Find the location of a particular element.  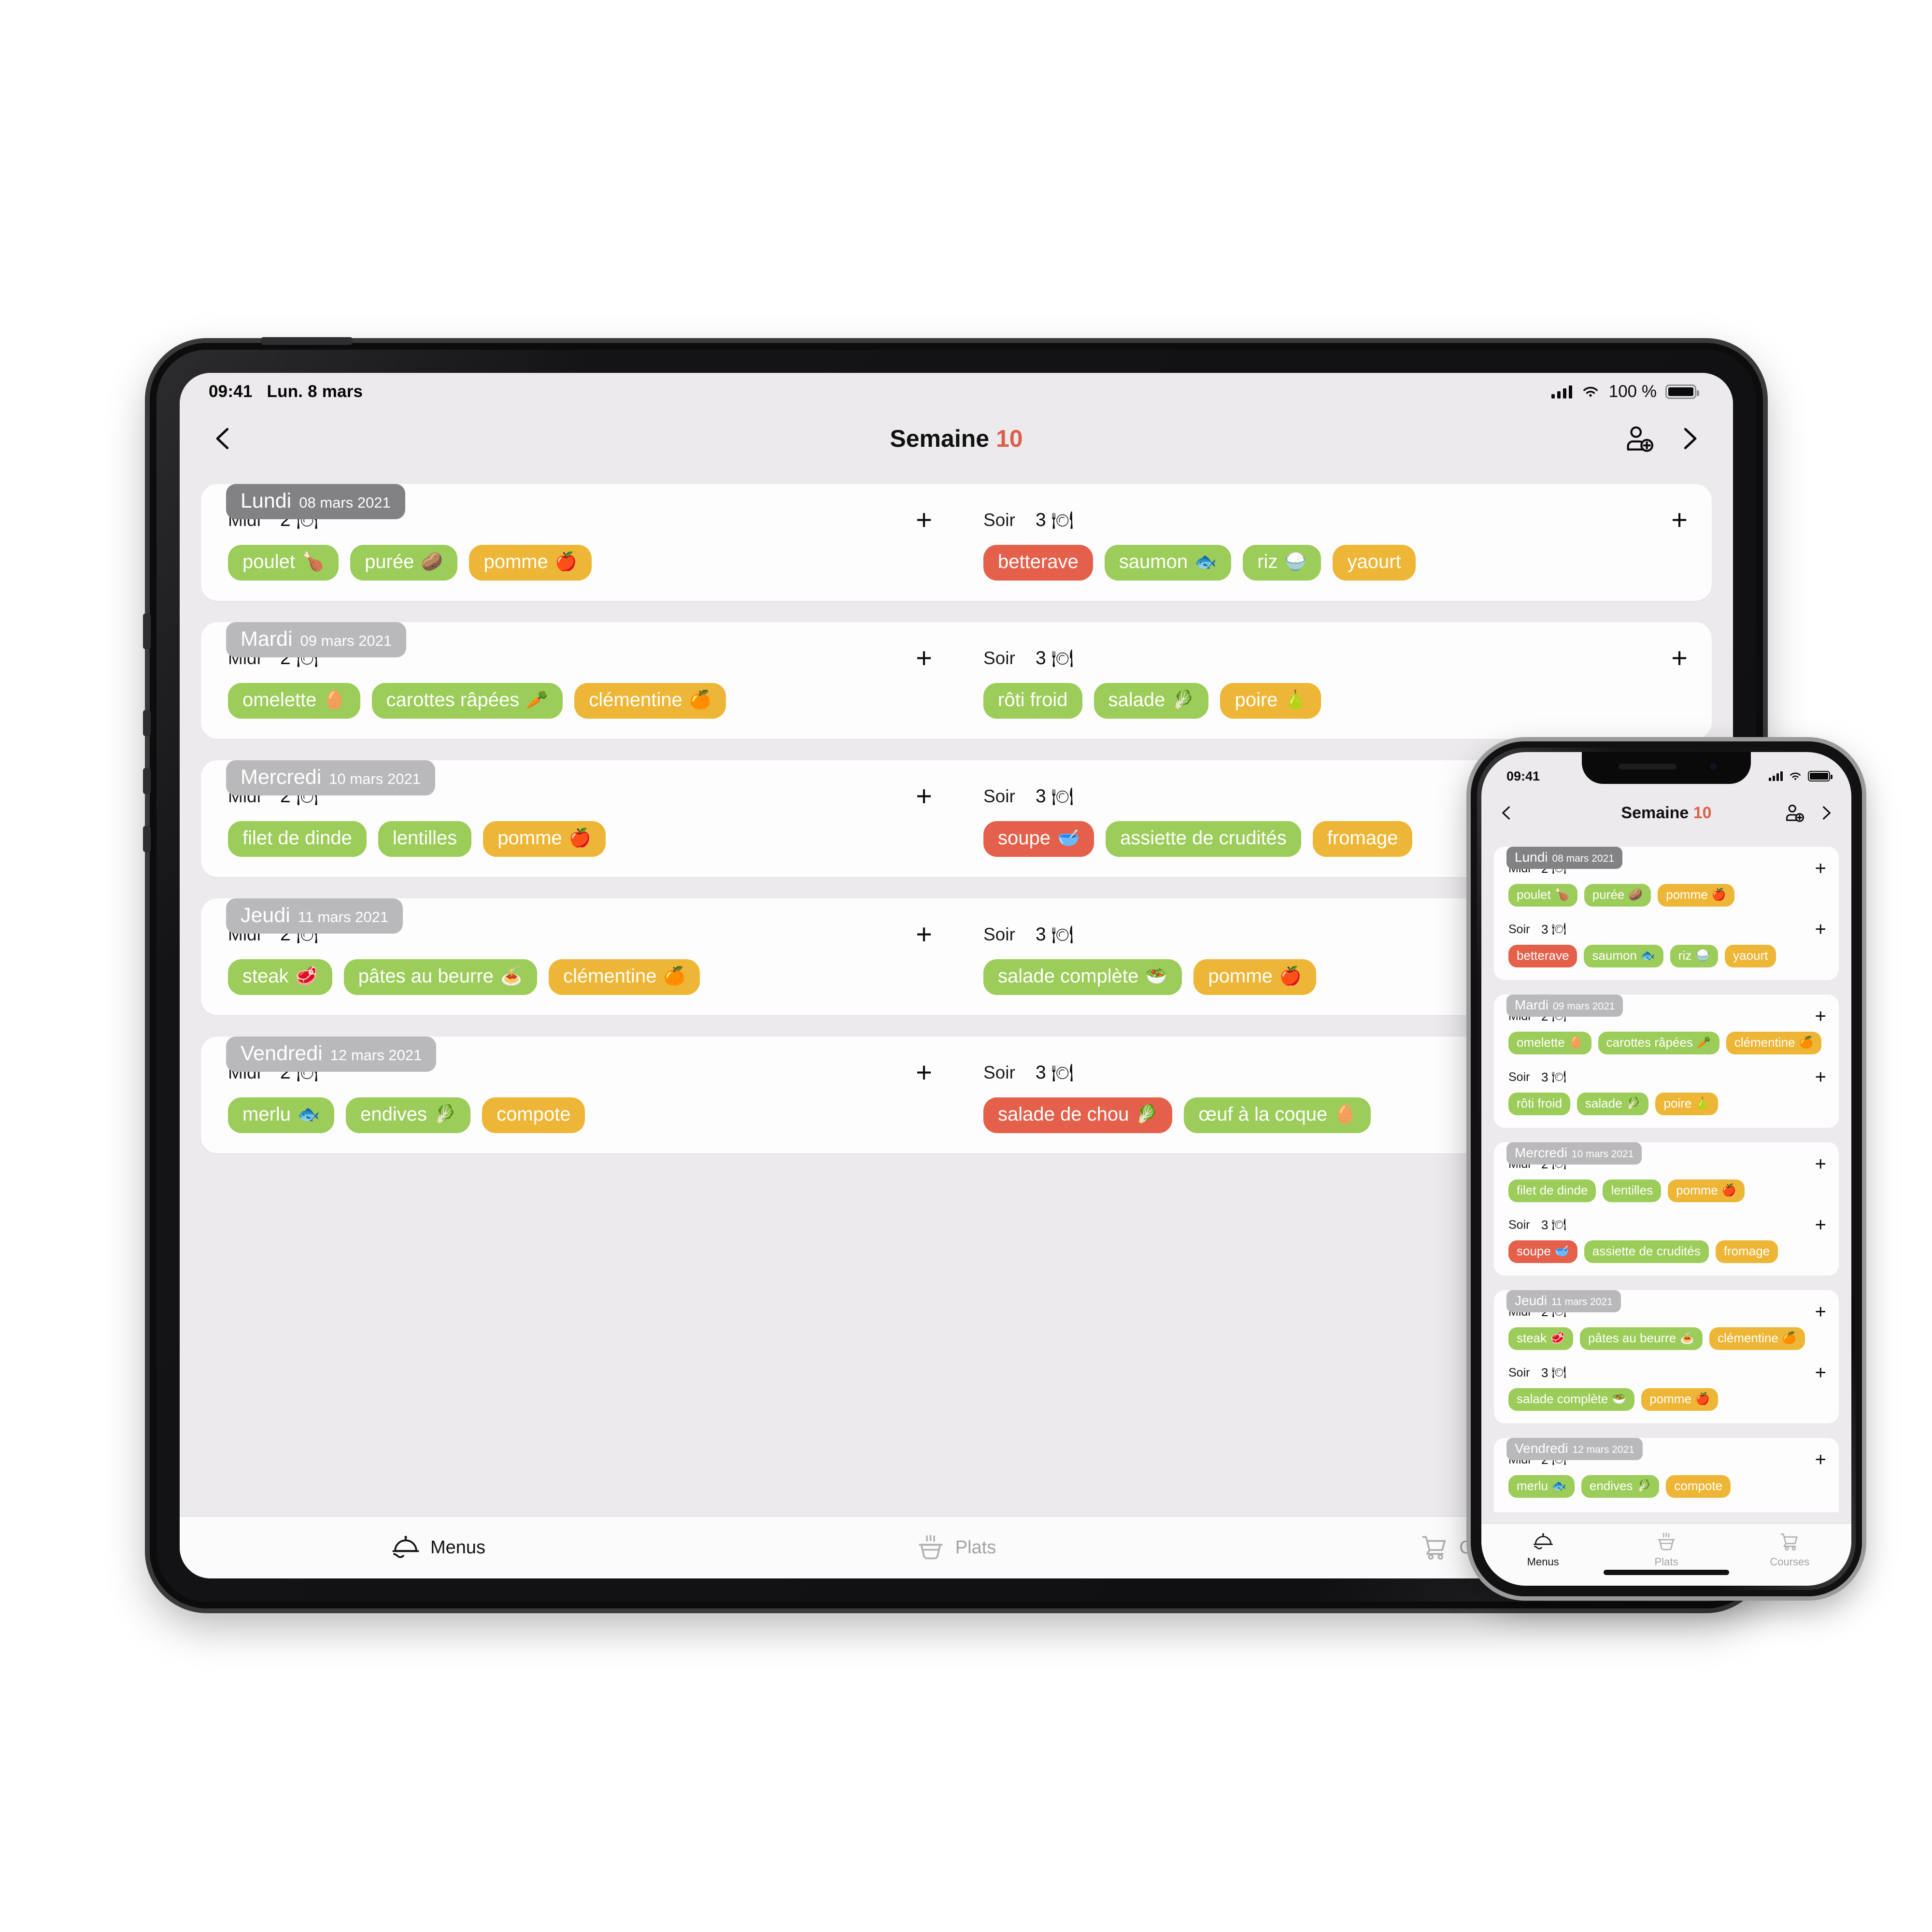

ipad-volume-button is located at coordinates (147, 631).